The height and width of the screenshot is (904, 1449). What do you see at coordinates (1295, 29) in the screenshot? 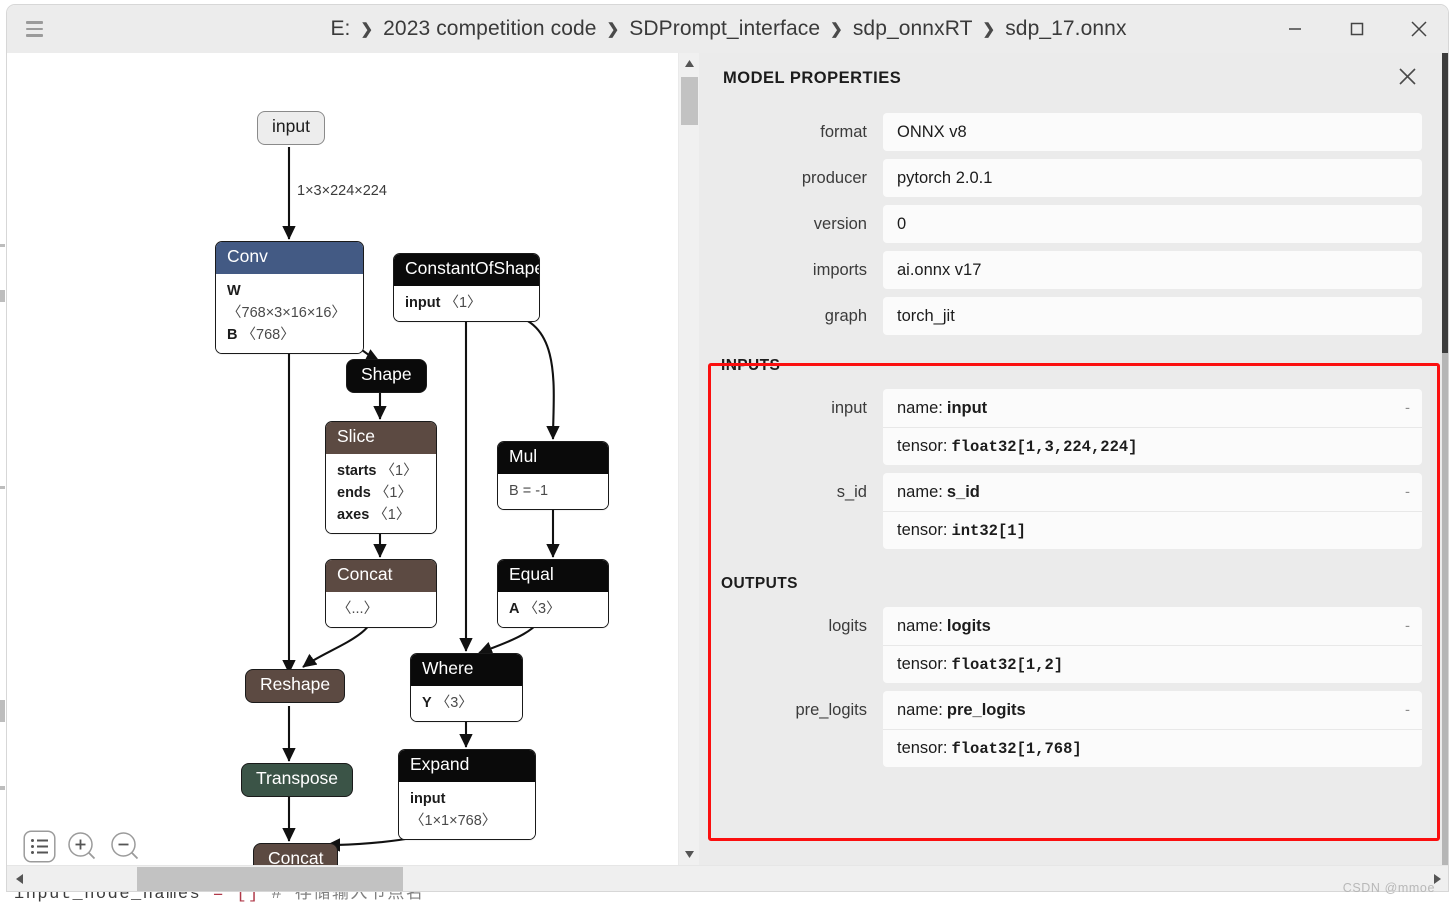
I see `minimize-button` at bounding box center [1295, 29].